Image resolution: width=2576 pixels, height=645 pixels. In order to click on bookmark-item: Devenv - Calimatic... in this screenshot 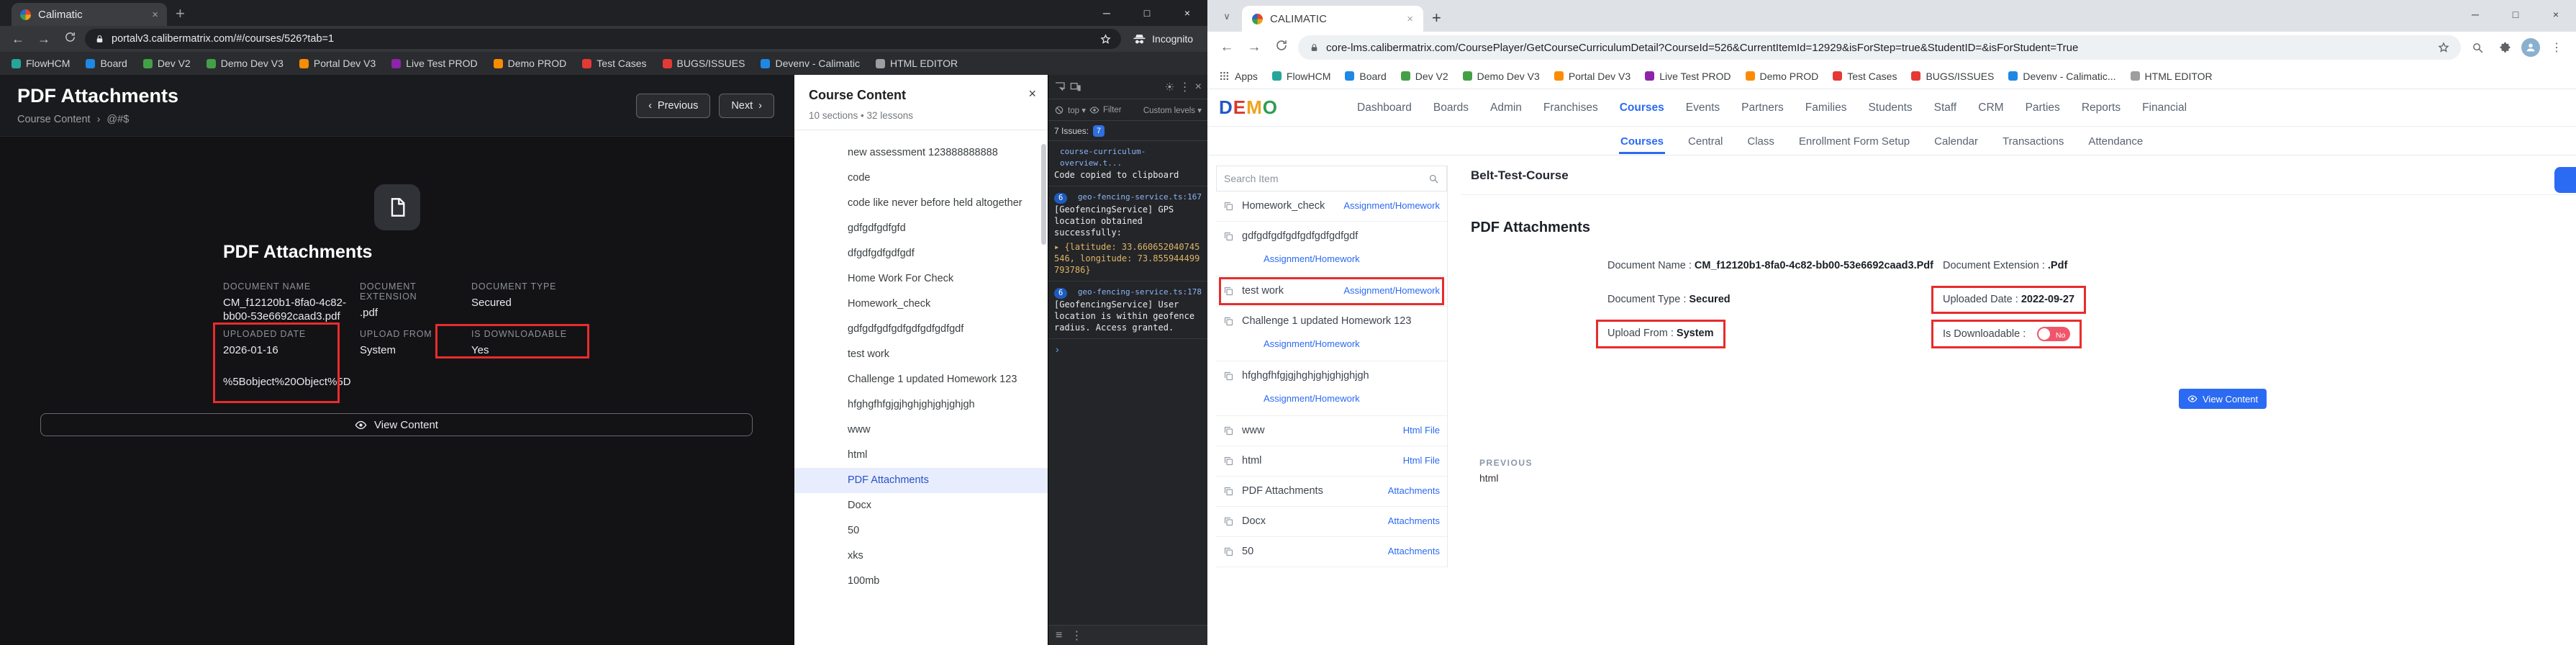, I will do `click(2062, 76)`.